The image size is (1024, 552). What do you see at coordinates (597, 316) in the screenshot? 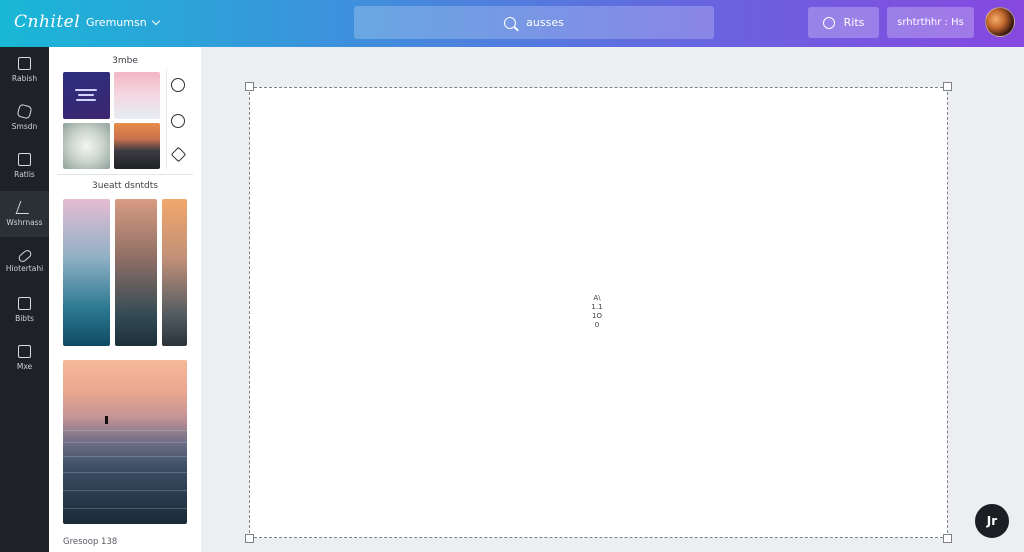
I see `center-text-line: 1O` at bounding box center [597, 316].